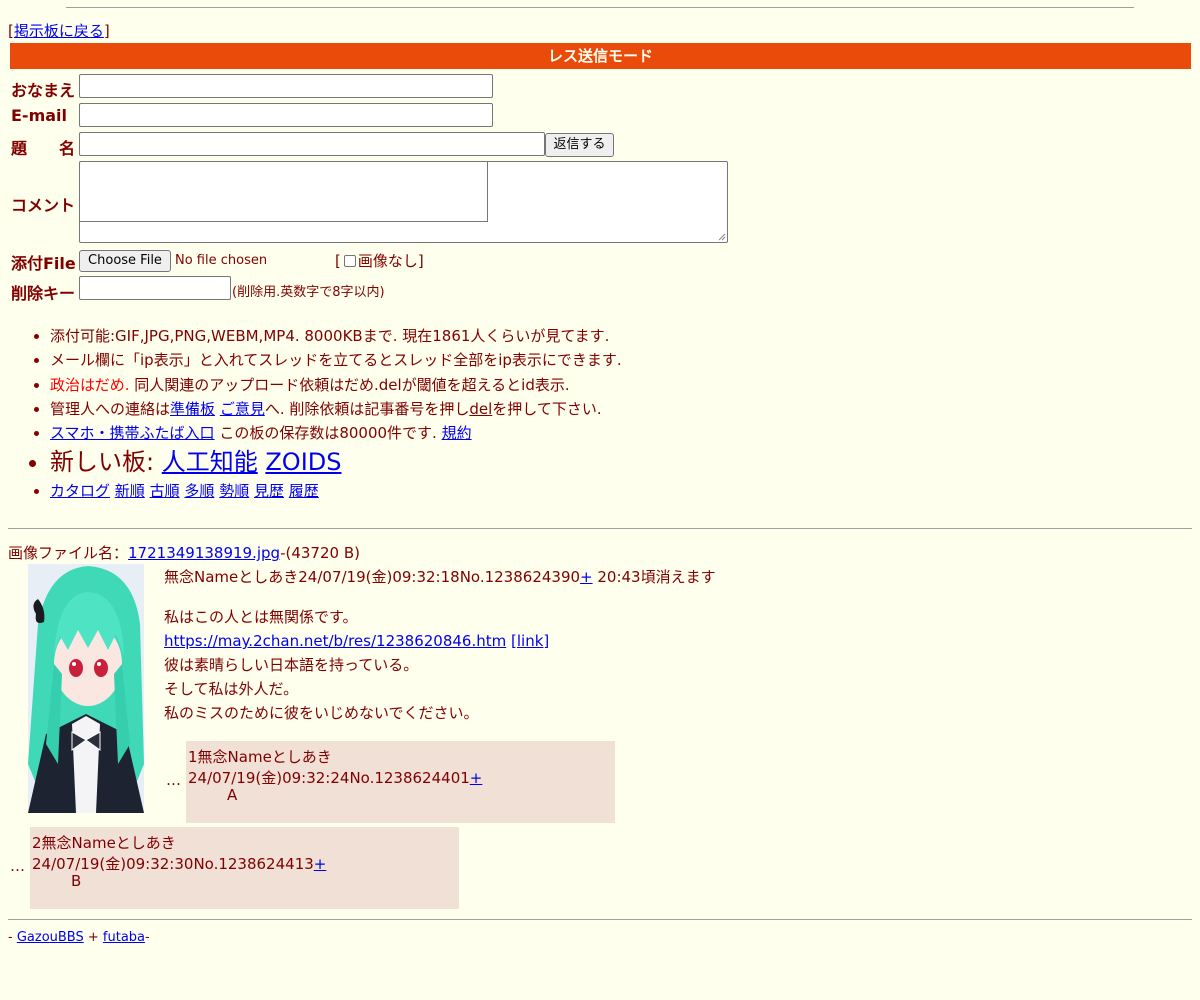 The image size is (1200, 1000). What do you see at coordinates (547, 408) in the screenshot?
I see `contact-text-c: を押して下さい.` at bounding box center [547, 408].